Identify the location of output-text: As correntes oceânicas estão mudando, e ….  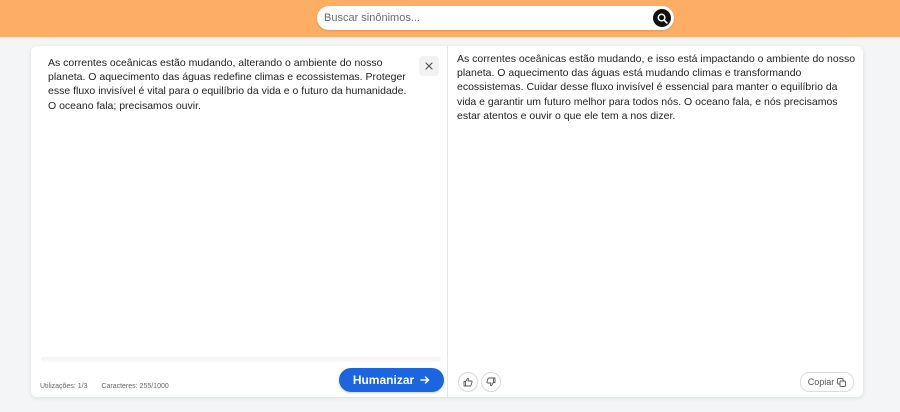
(656, 87).